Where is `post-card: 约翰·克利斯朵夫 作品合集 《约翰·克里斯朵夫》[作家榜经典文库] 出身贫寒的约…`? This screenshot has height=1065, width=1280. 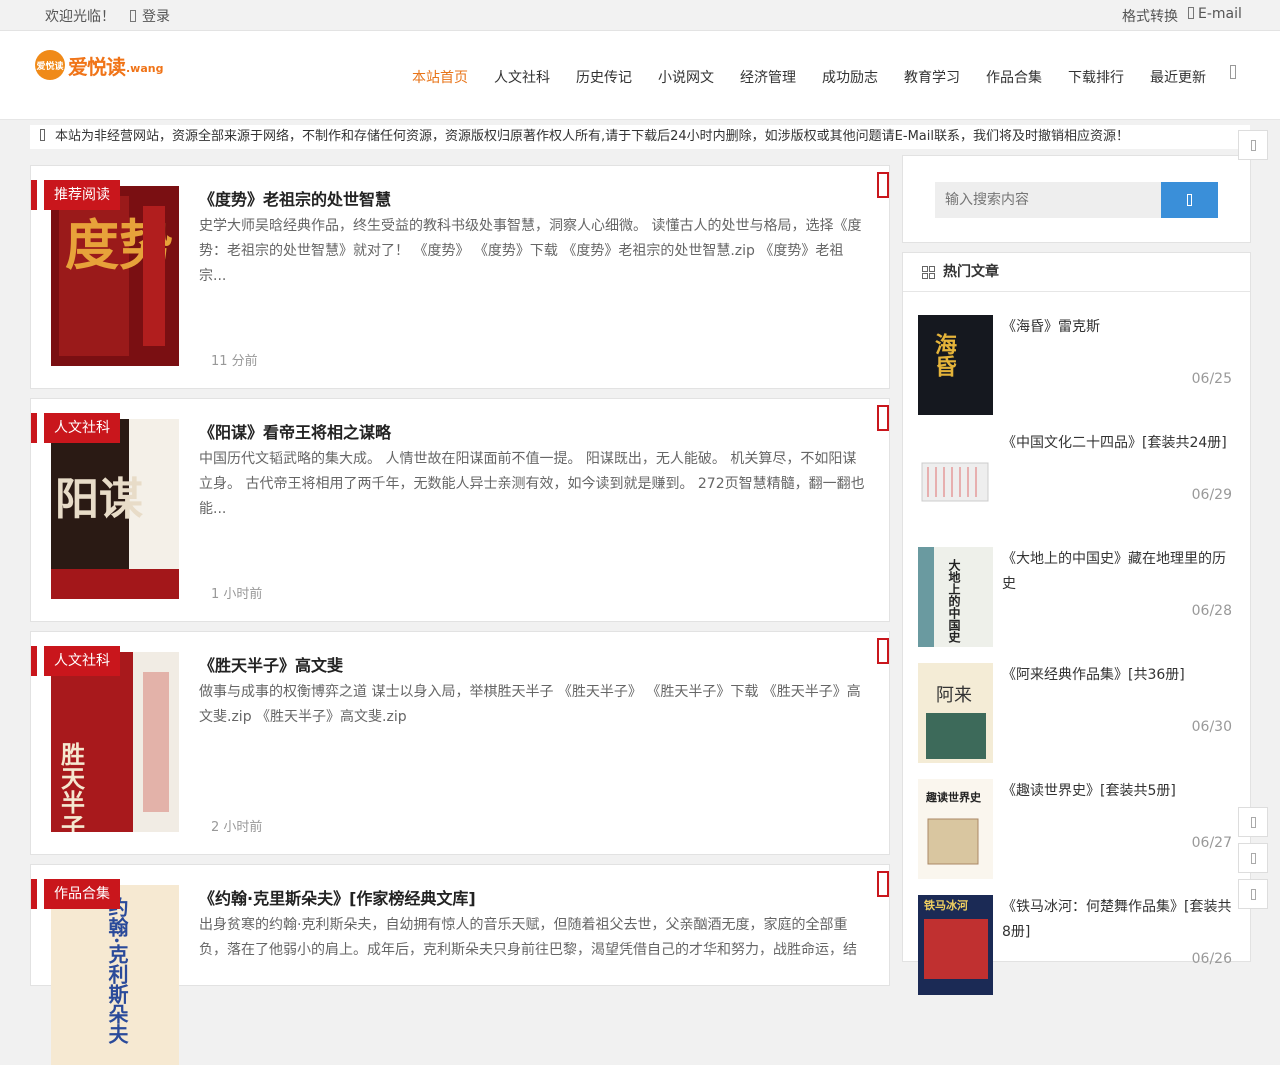 post-card: 约翰·克利斯朵夫 作品合集 《约翰·克里斯朵夫》[作家榜经典文库] 出身贫寒的约… is located at coordinates (460, 964).